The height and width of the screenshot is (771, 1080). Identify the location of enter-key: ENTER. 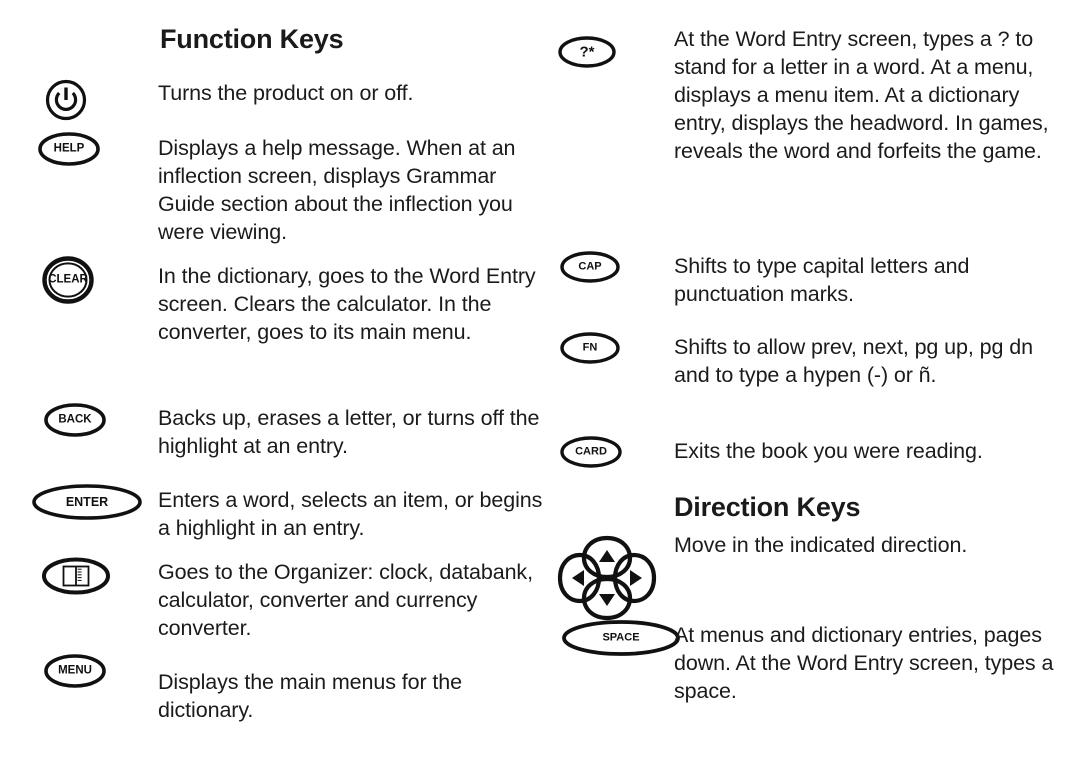
(87, 502).